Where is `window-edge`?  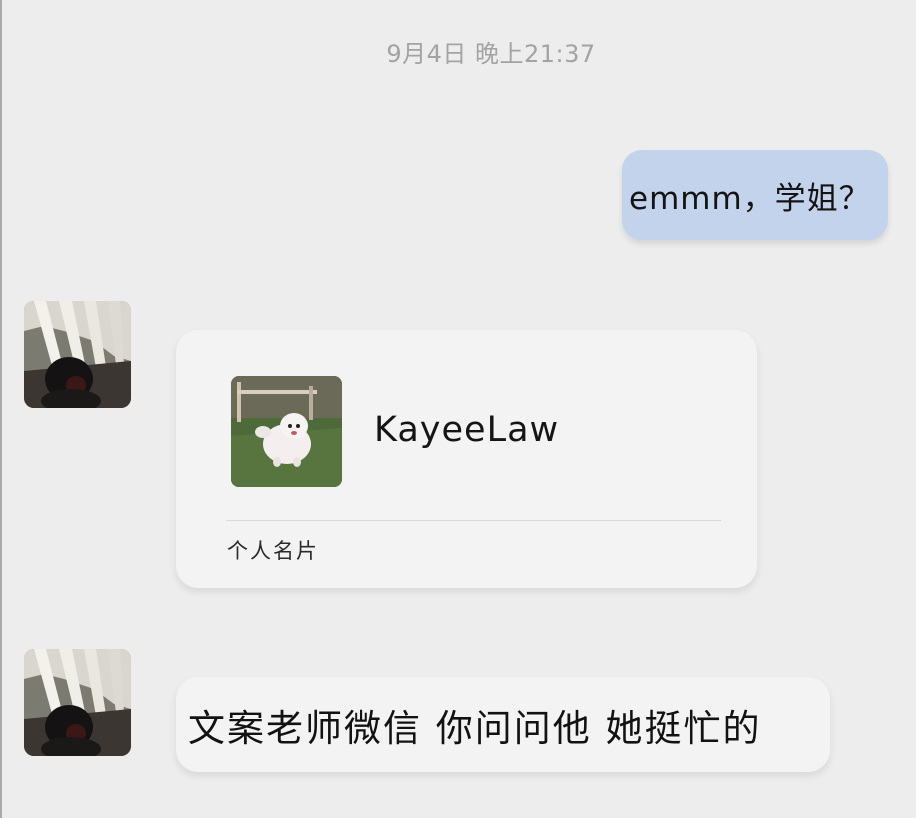
window-edge is located at coordinates (1, 409).